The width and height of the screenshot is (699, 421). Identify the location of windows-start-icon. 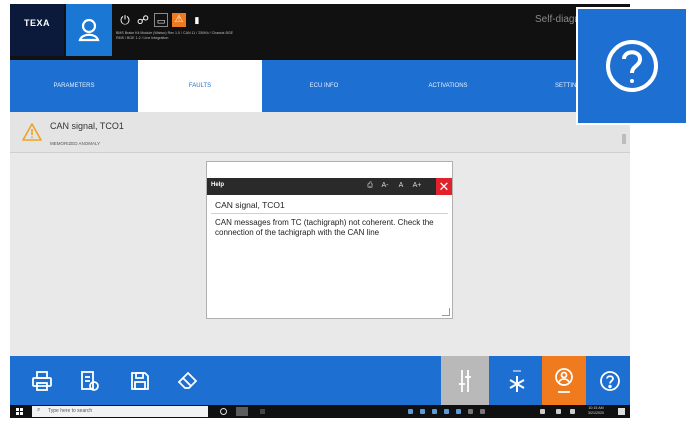
(19, 411).